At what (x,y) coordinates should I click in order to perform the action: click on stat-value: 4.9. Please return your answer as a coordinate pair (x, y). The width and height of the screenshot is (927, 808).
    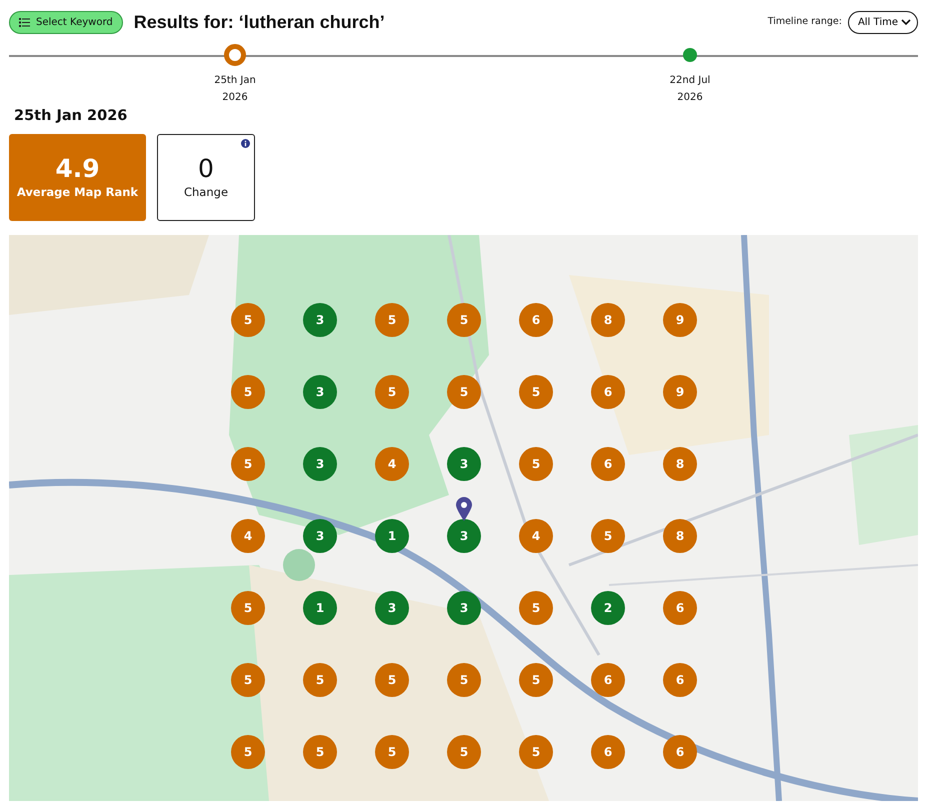
    Looking at the image, I should click on (77, 169).